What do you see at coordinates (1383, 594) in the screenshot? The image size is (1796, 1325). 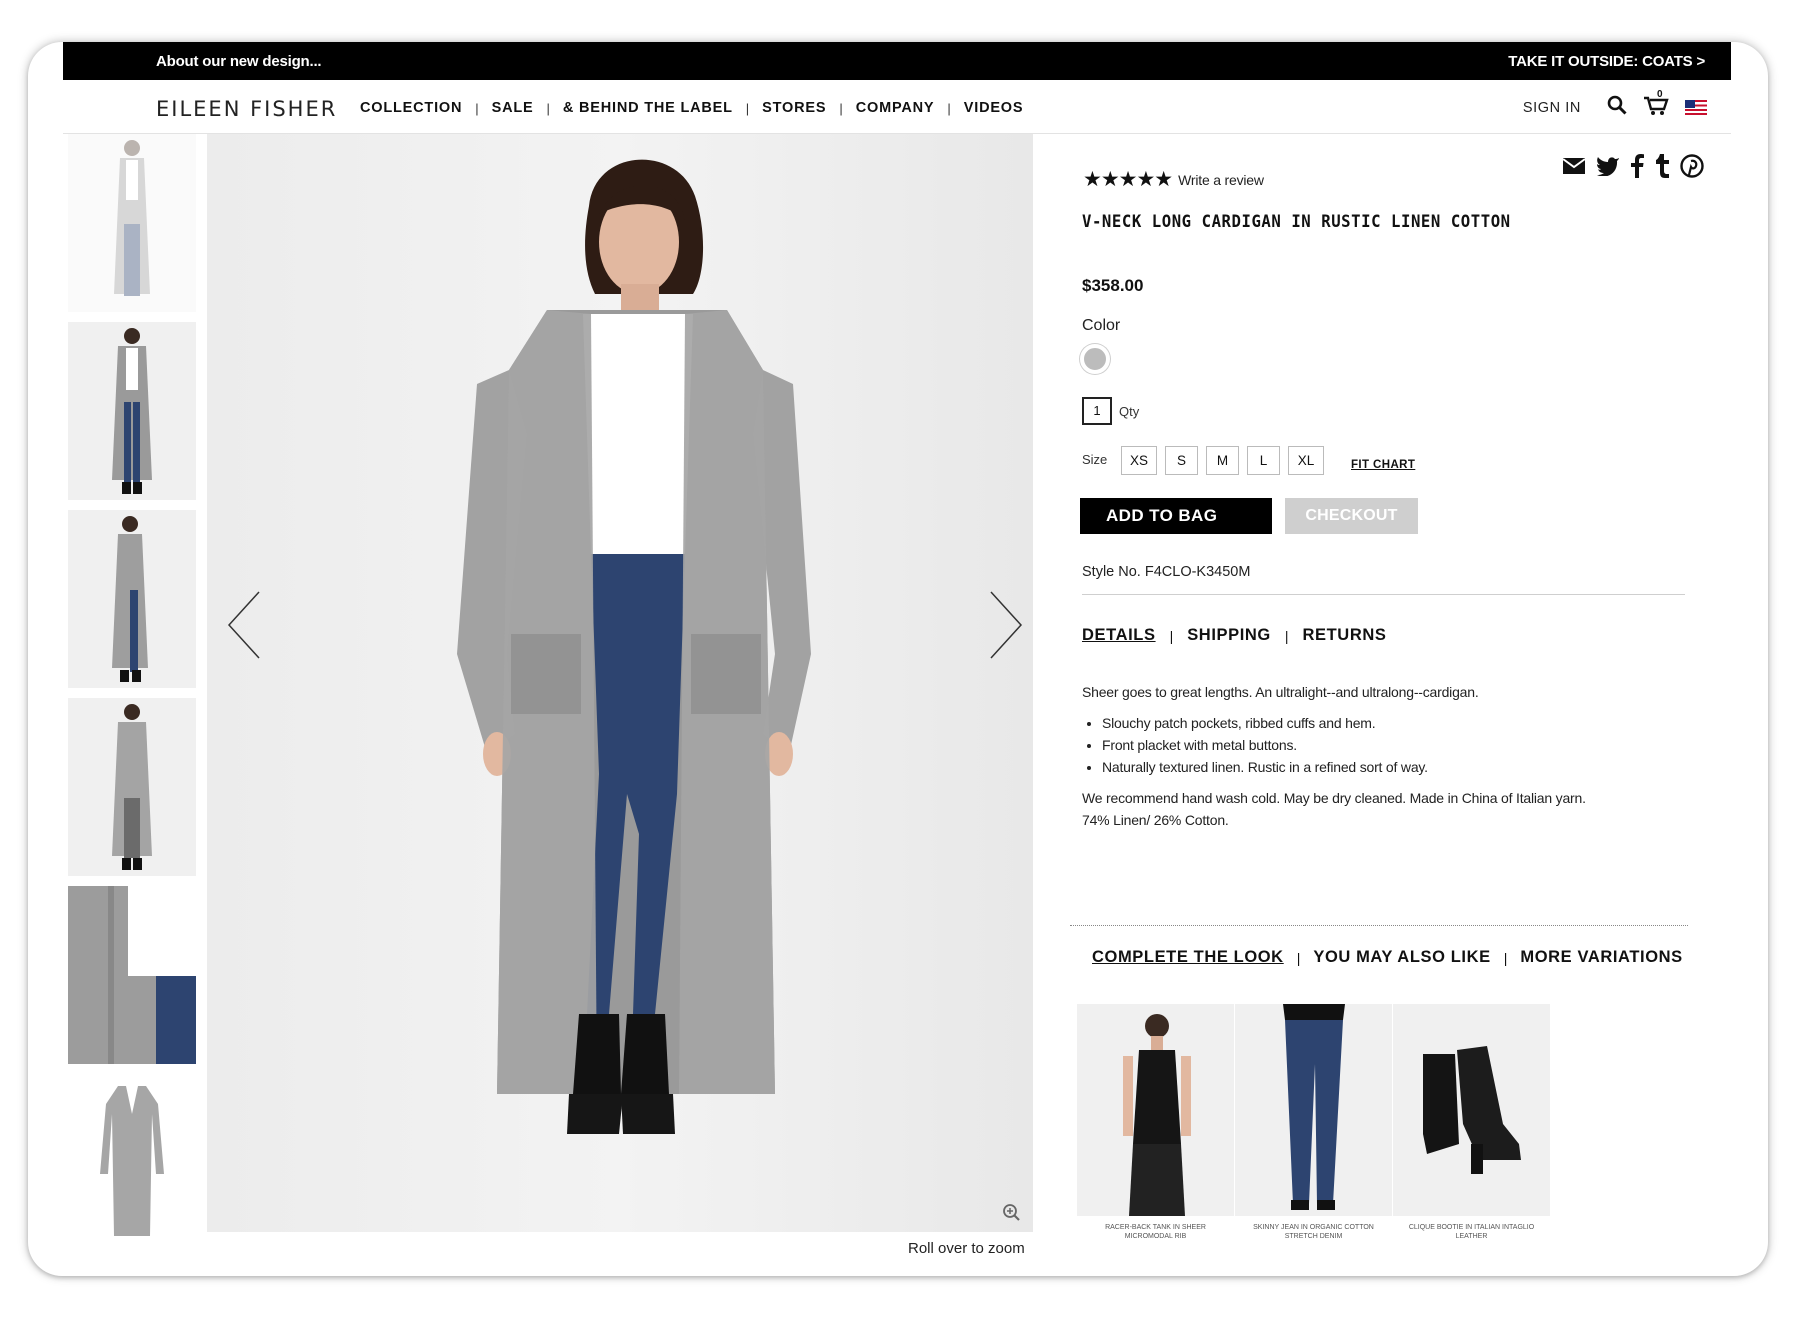 I see `divider` at bounding box center [1383, 594].